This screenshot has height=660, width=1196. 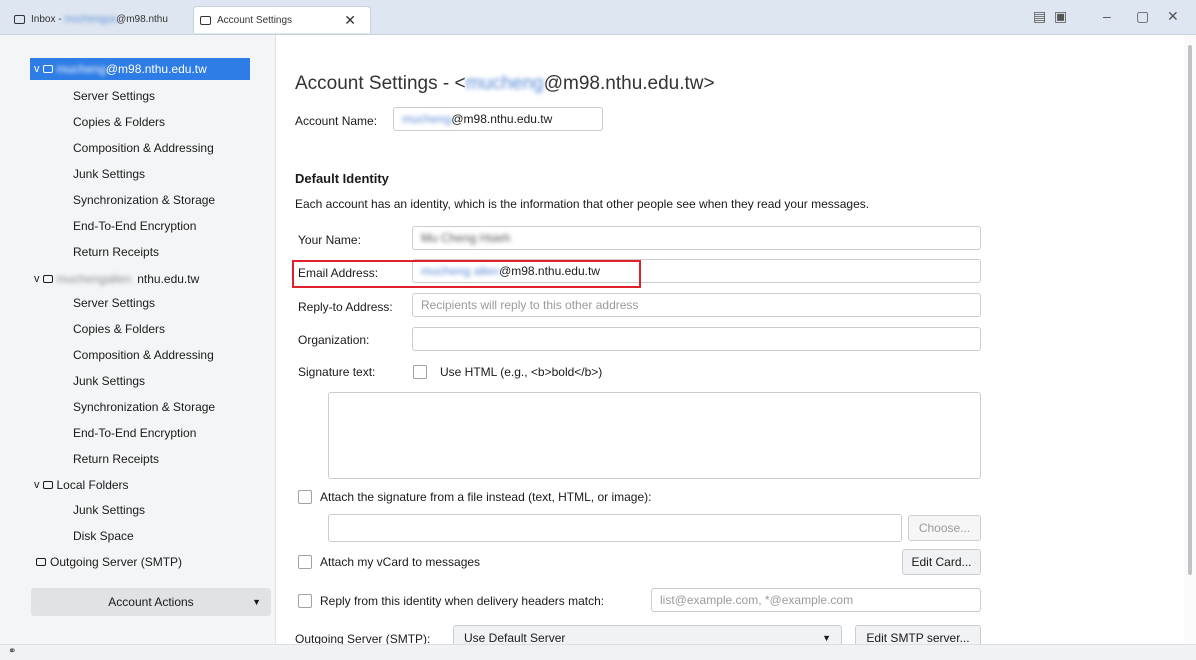 What do you see at coordinates (350, 20) in the screenshot?
I see `close-tab-icon: ✕` at bounding box center [350, 20].